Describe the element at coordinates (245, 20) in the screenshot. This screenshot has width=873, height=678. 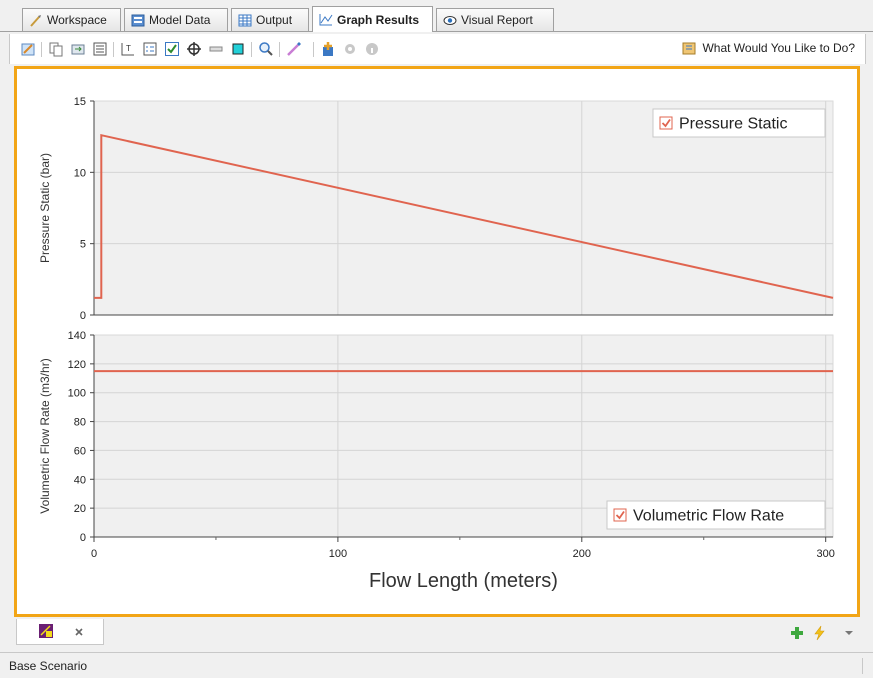
I see `output-icon` at that location.